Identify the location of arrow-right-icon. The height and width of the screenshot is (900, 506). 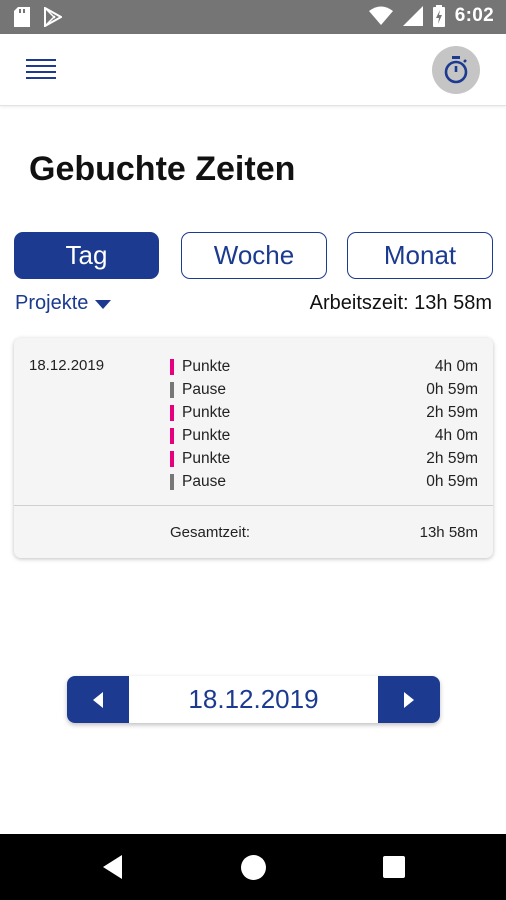
(409, 699).